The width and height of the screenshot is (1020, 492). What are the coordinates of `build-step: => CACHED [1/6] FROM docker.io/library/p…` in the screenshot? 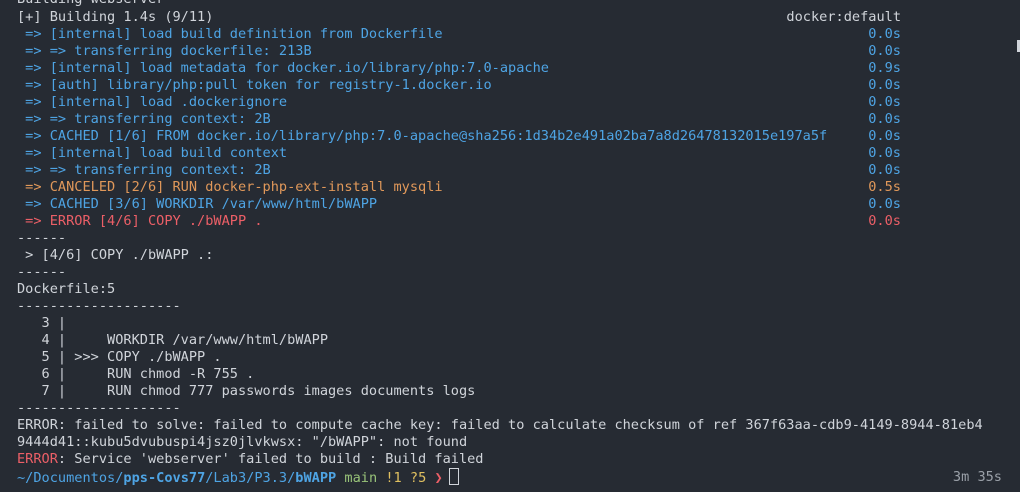 It's located at (422, 136).